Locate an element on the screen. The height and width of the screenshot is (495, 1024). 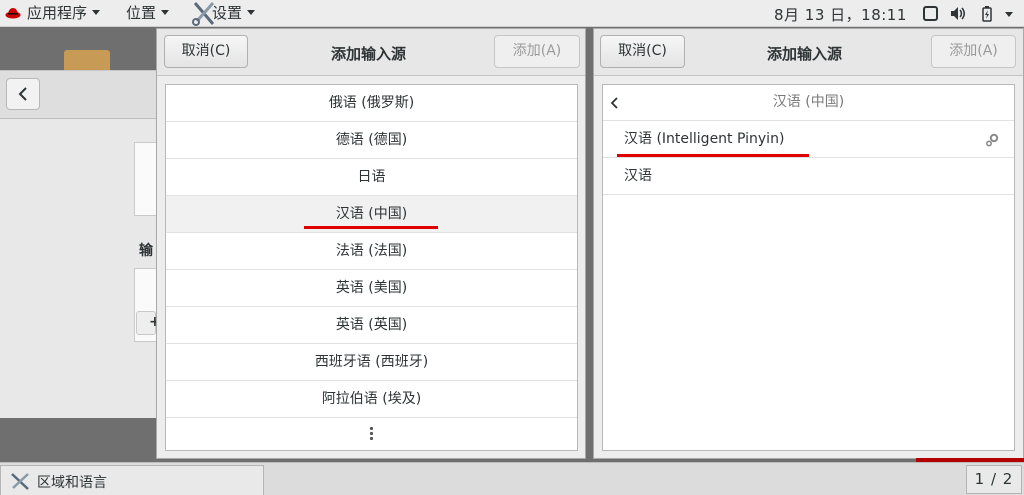
clock: 8月 13 日，18:11 is located at coordinates (840, 14).